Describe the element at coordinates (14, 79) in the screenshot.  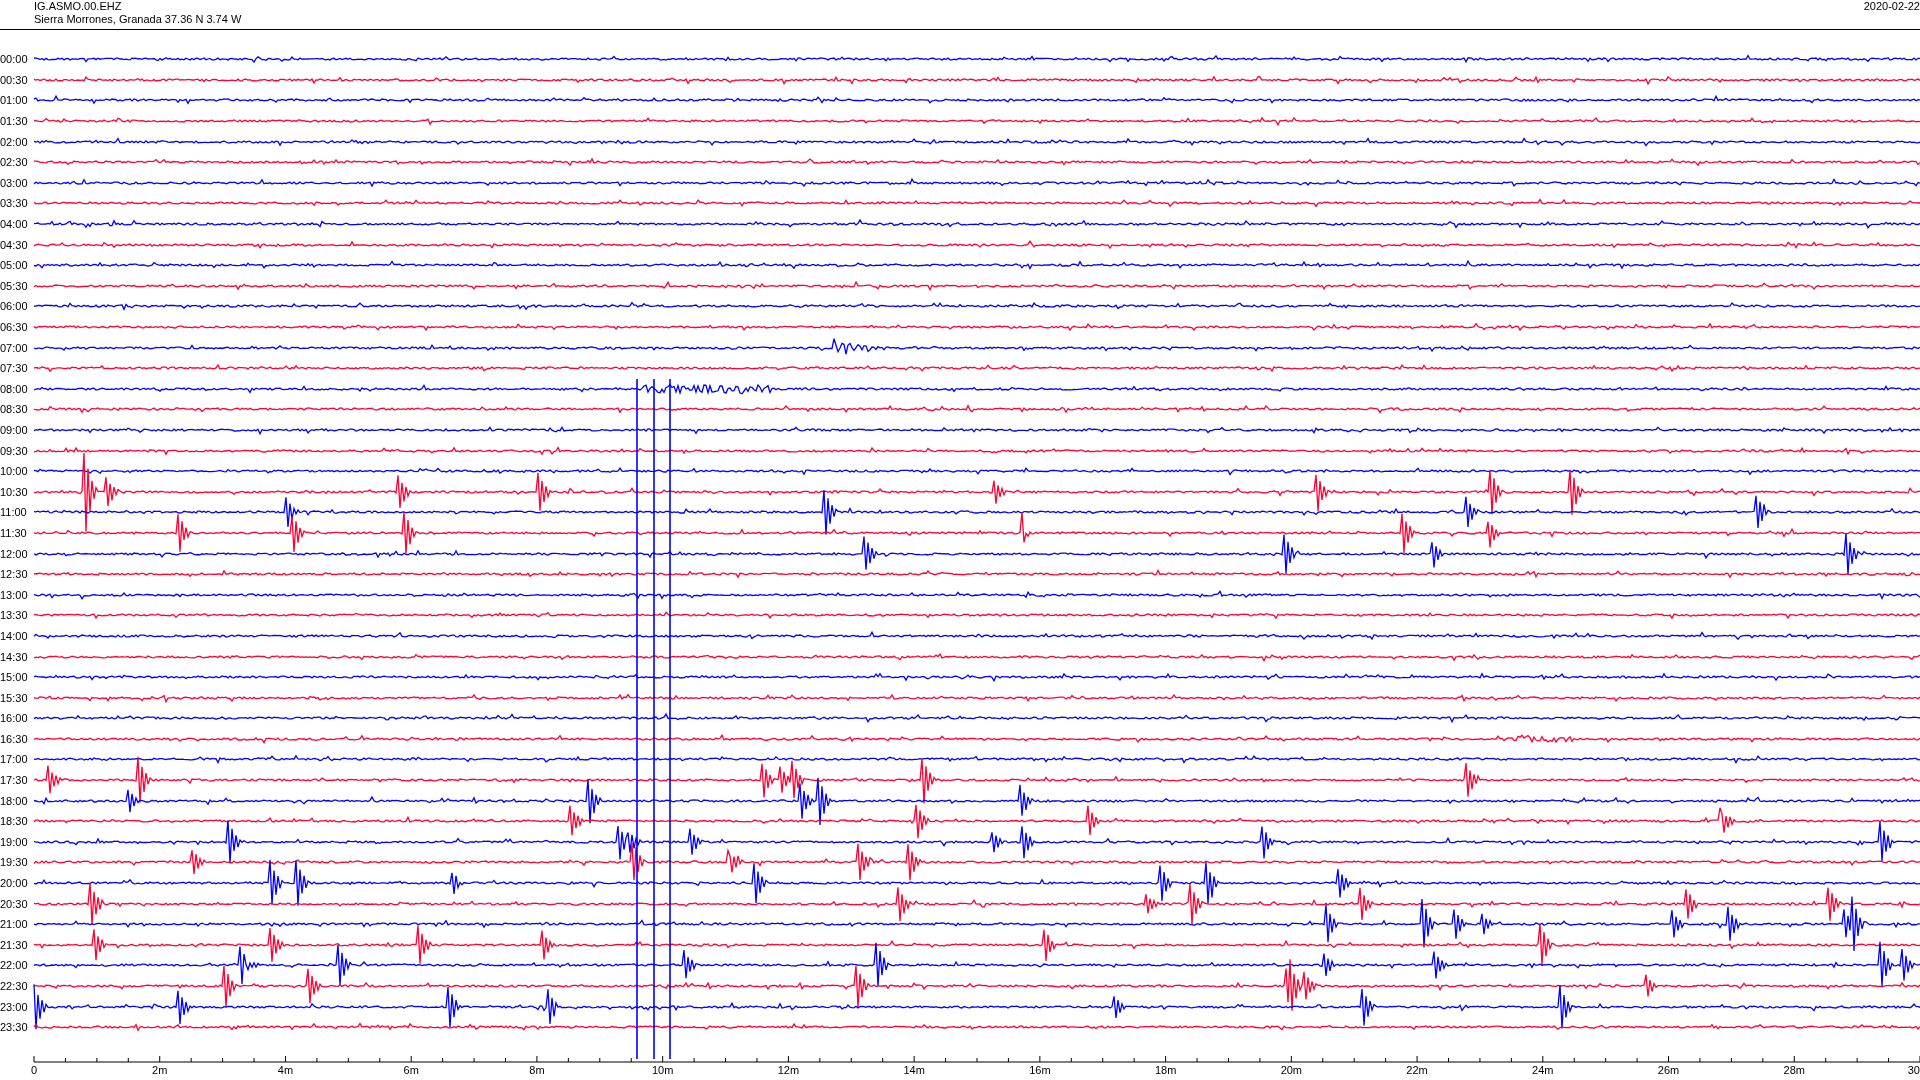
I see `time-label: 00:30` at that location.